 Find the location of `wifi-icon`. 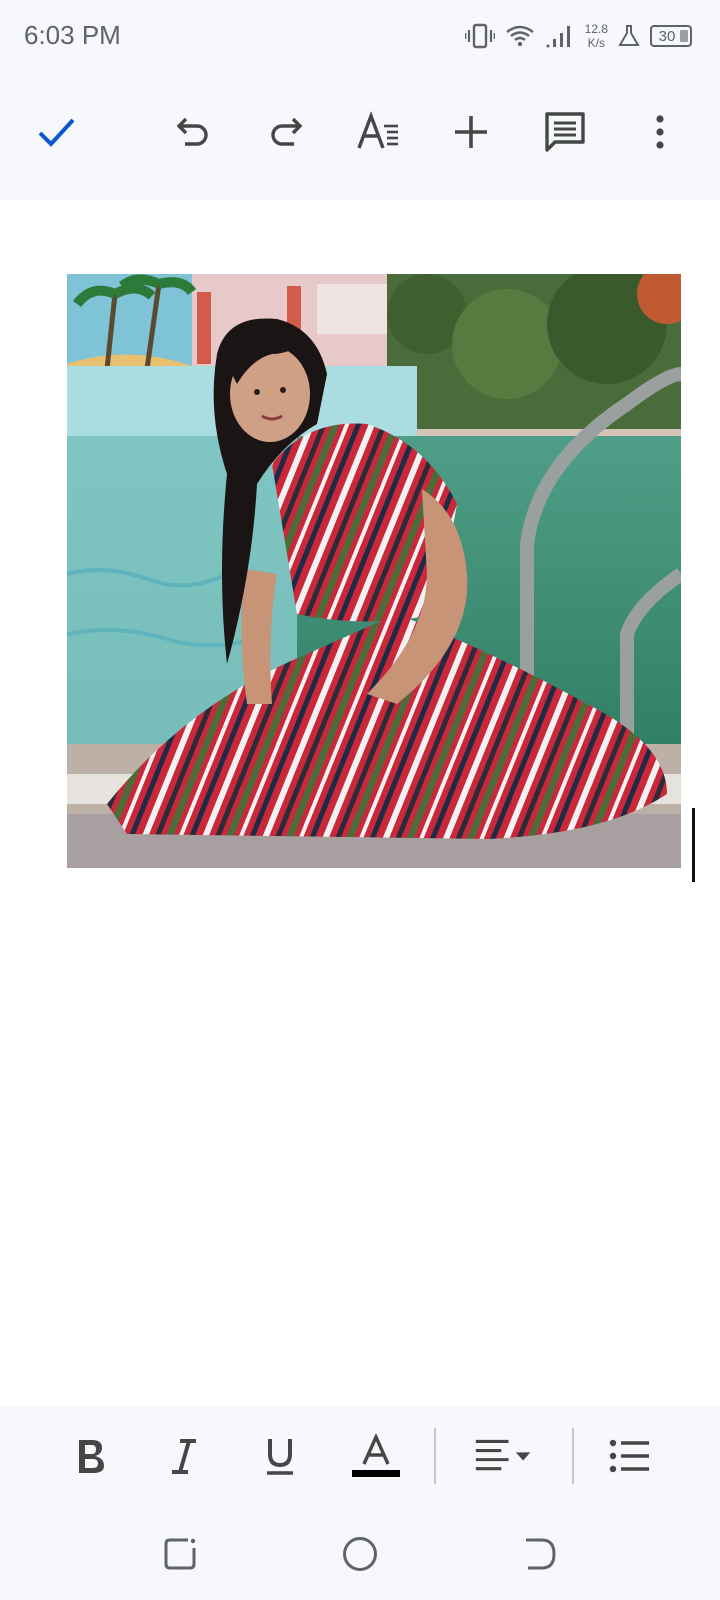

wifi-icon is located at coordinates (519, 36).